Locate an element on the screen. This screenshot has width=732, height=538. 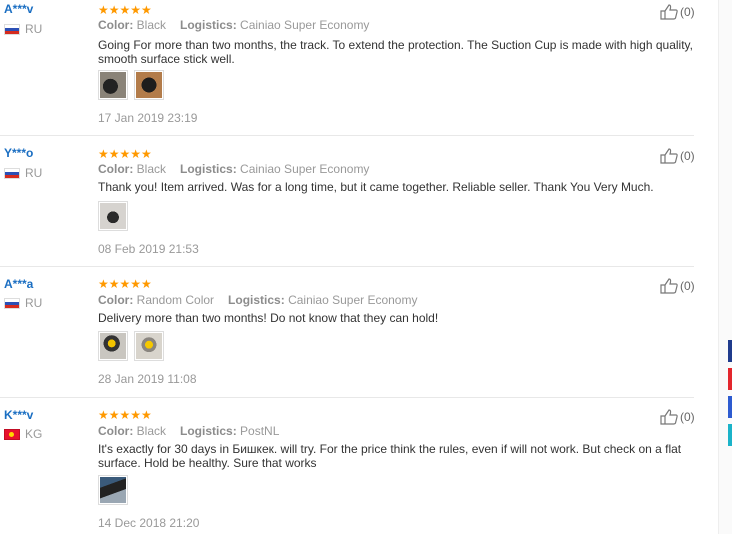
reviewer-name: A***v is located at coordinates (18, 9).